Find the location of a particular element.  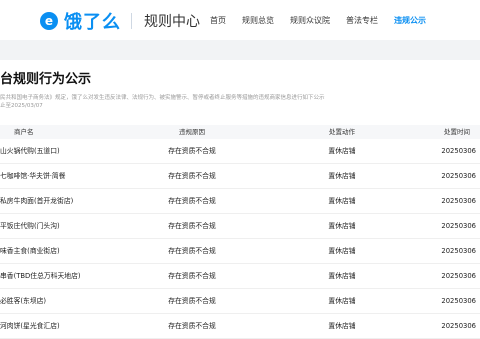

table-row: 河肉饼(星光食汇店) 存在资质不合规 置休店铺 20250306 is located at coordinates (240, 326).